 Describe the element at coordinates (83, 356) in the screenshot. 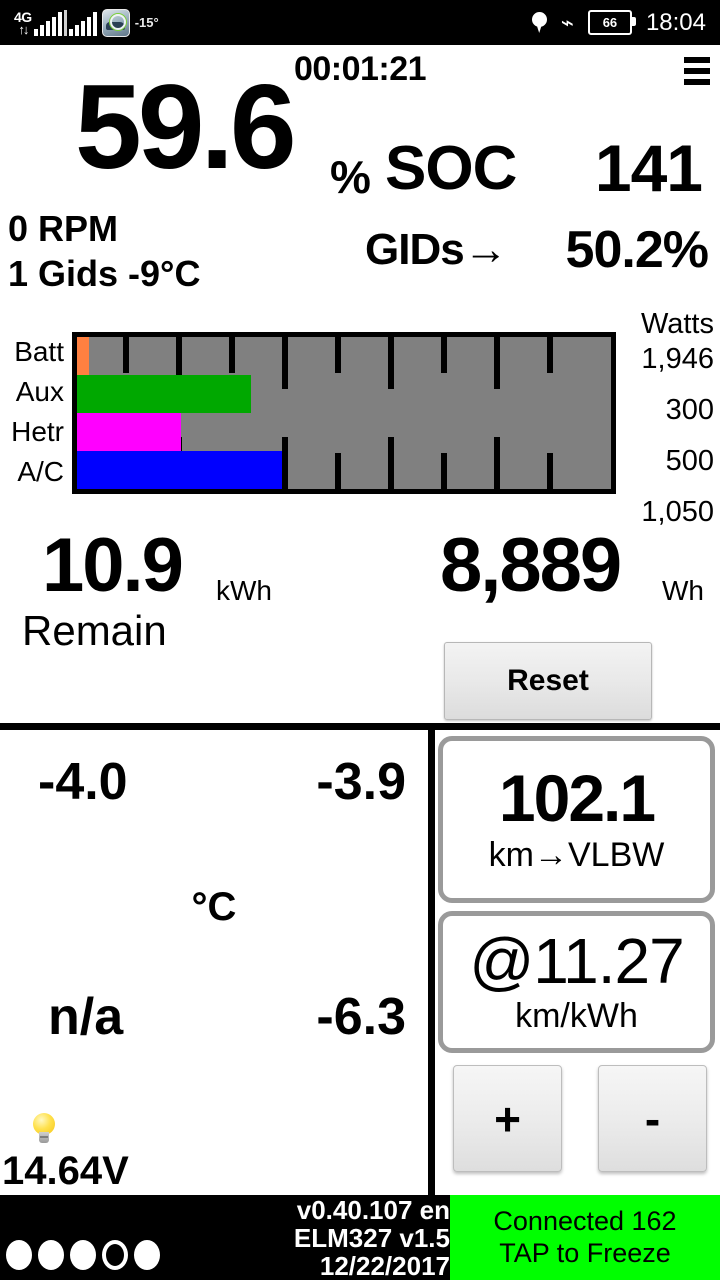

I see `chart-bar-batt` at that location.